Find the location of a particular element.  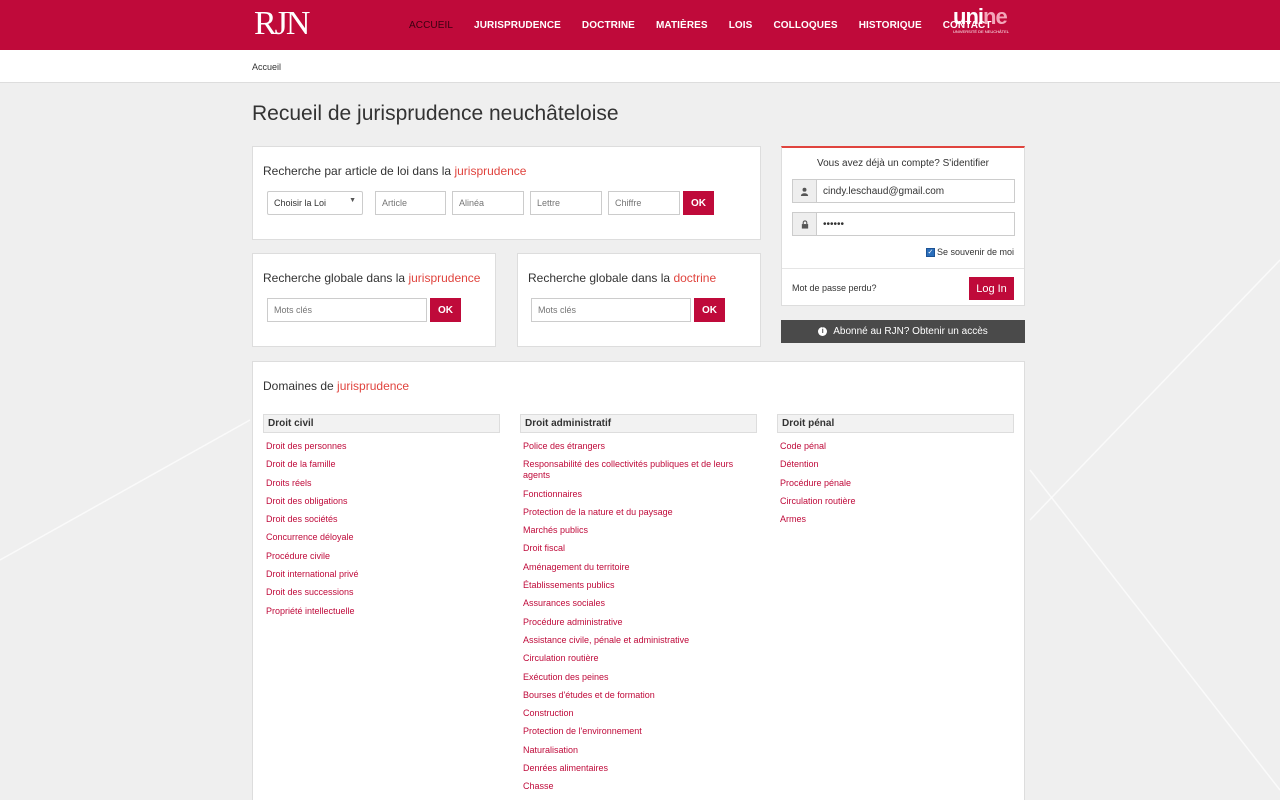

doctrine-search-ok-button: OK is located at coordinates (709, 310).